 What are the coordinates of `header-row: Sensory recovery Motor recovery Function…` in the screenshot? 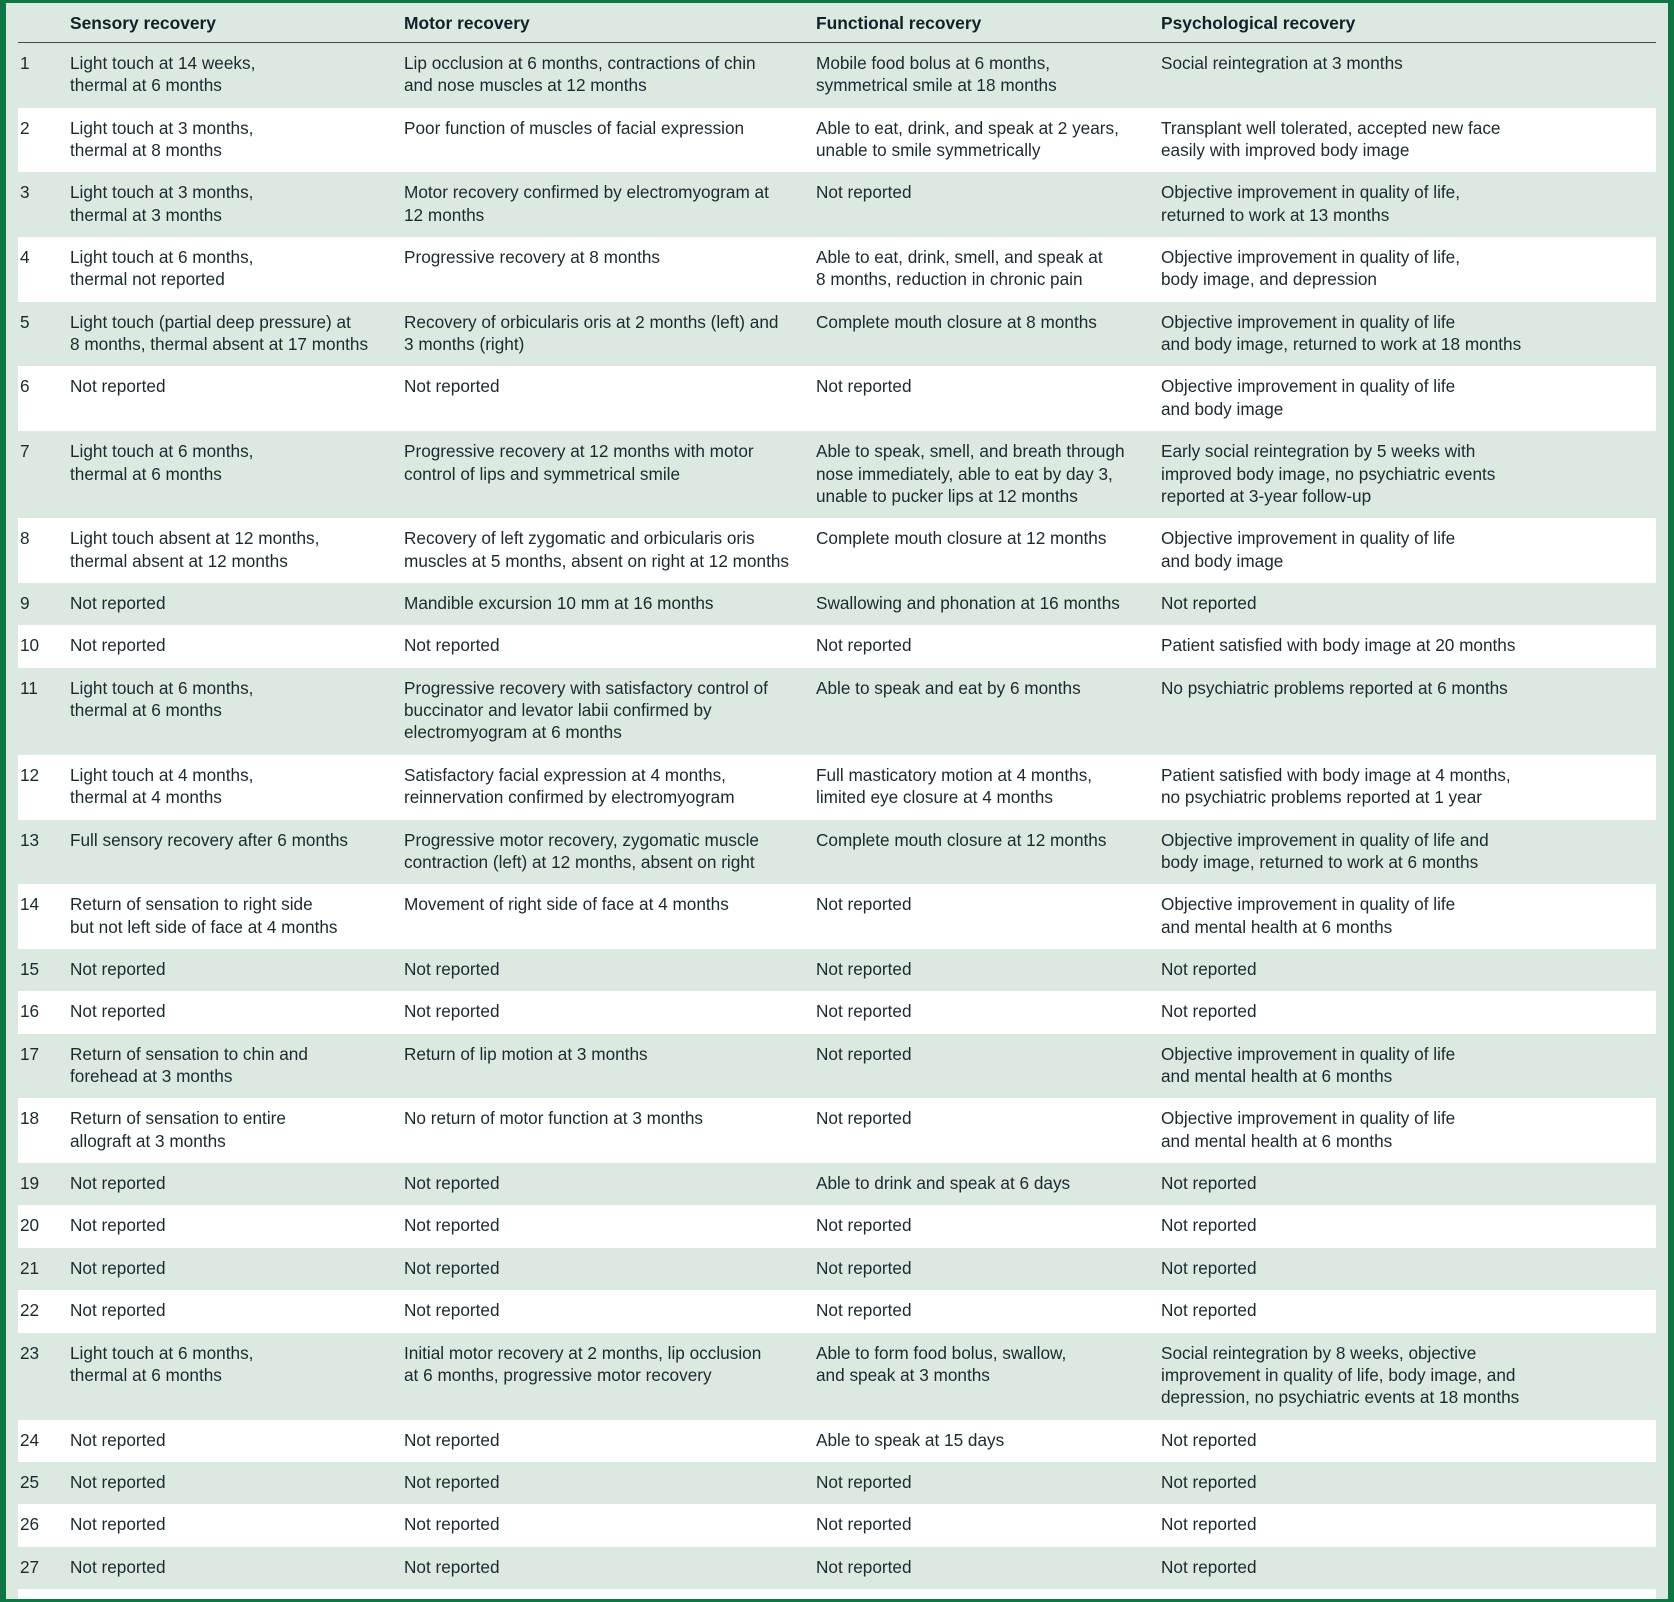 It's located at (837, 23).